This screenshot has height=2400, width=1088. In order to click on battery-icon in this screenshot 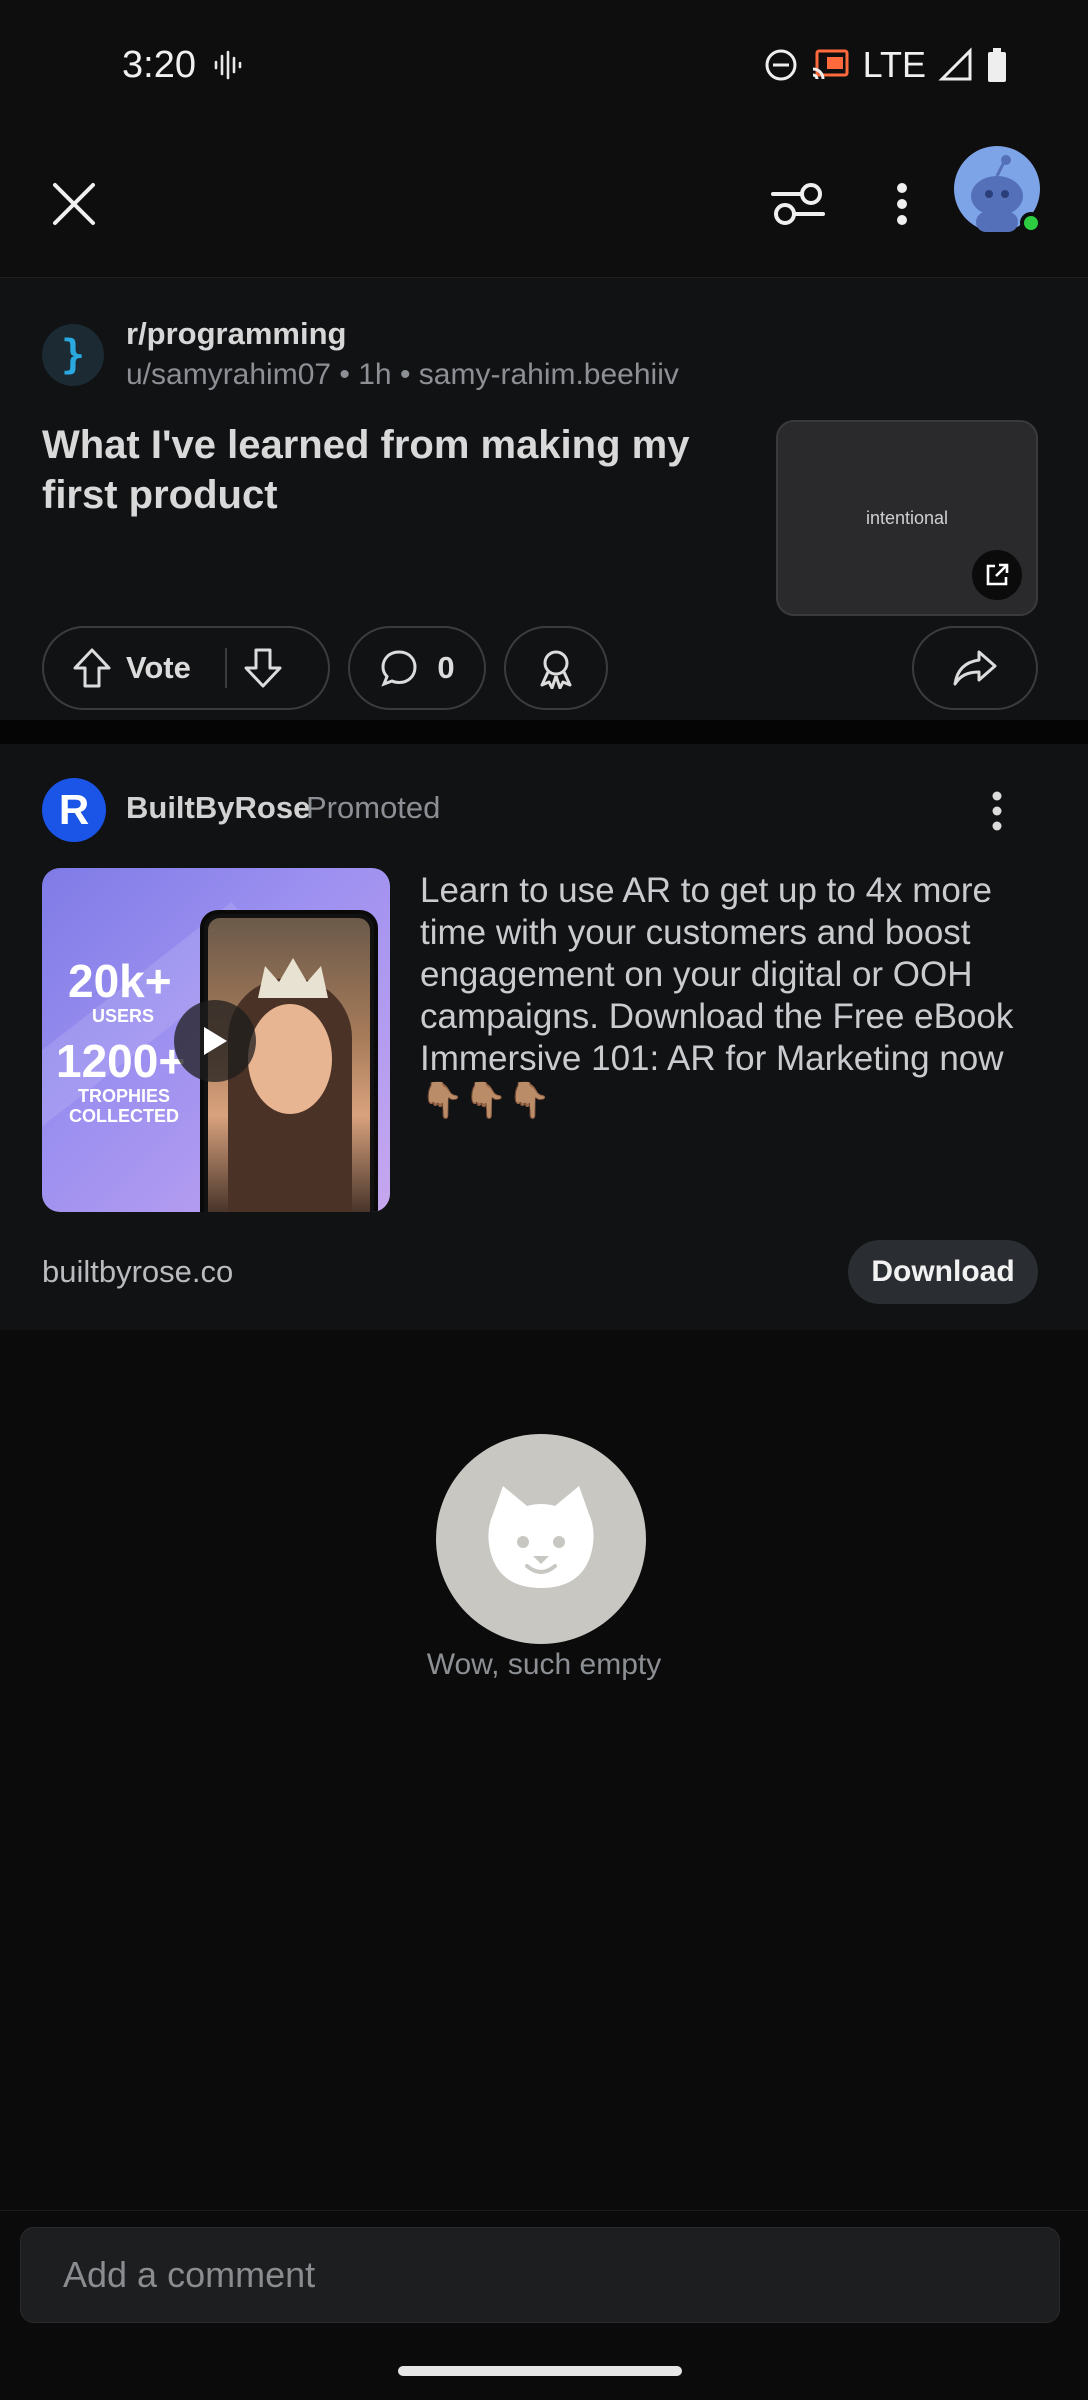, I will do `click(997, 65)`.